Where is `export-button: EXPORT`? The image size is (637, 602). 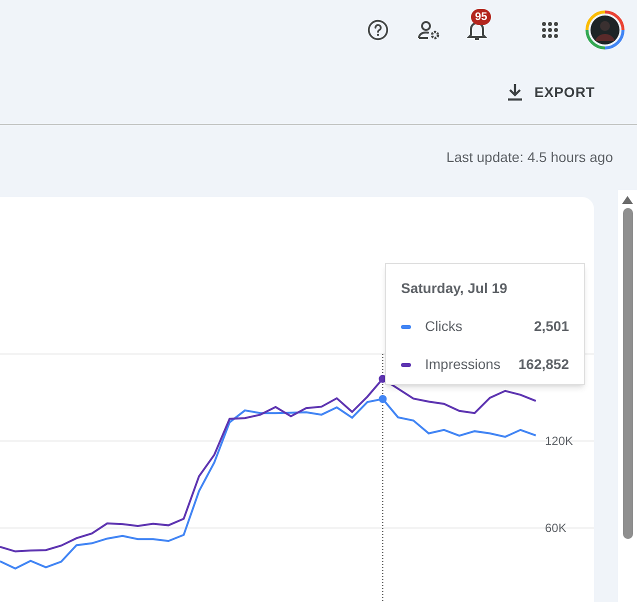 export-button: EXPORT is located at coordinates (551, 92).